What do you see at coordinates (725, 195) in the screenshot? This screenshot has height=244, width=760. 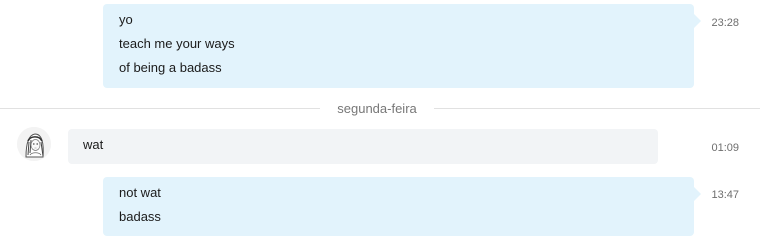 I see `message-timestamp: 13:47` at bounding box center [725, 195].